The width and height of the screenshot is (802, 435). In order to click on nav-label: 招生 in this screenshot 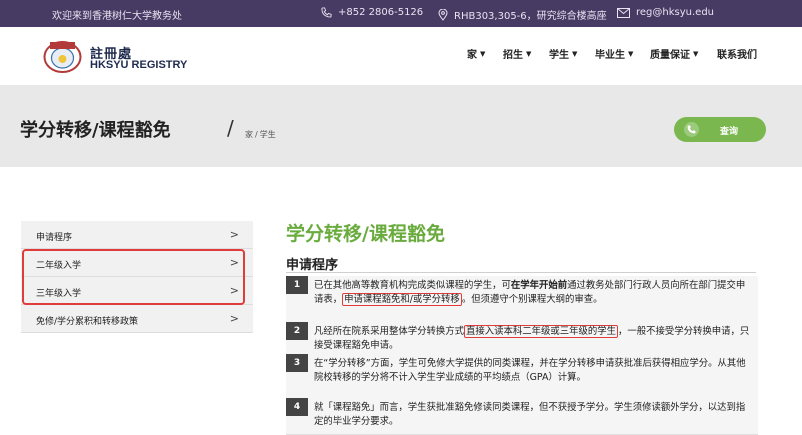, I will do `click(513, 55)`.